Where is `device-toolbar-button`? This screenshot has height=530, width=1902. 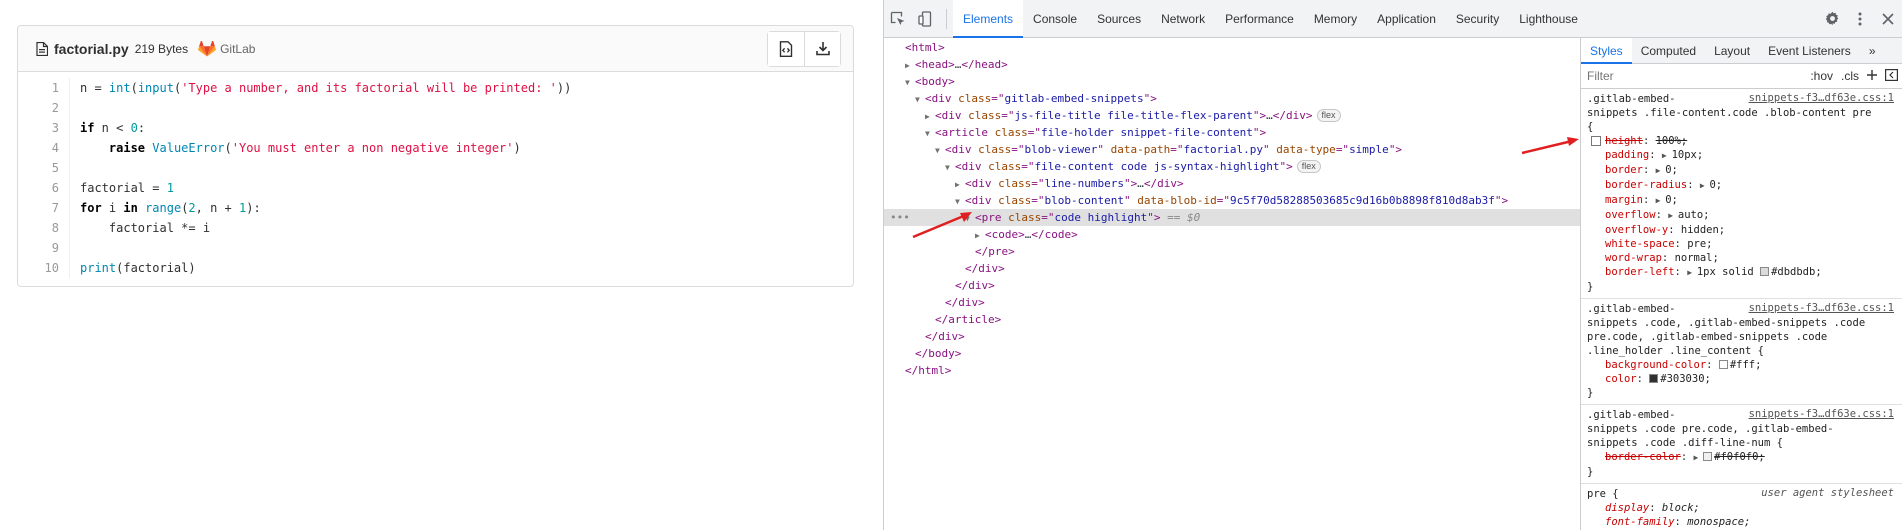 device-toolbar-button is located at coordinates (926, 19).